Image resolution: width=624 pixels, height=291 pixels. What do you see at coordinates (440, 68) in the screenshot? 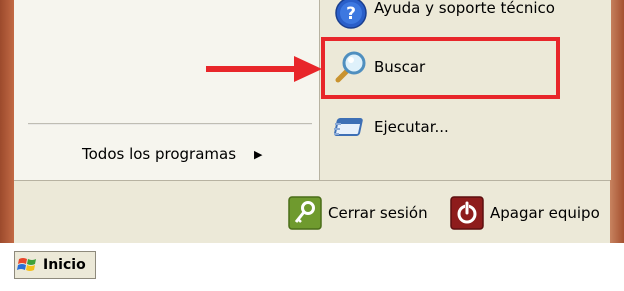
I see `search-highlight-box` at bounding box center [440, 68].